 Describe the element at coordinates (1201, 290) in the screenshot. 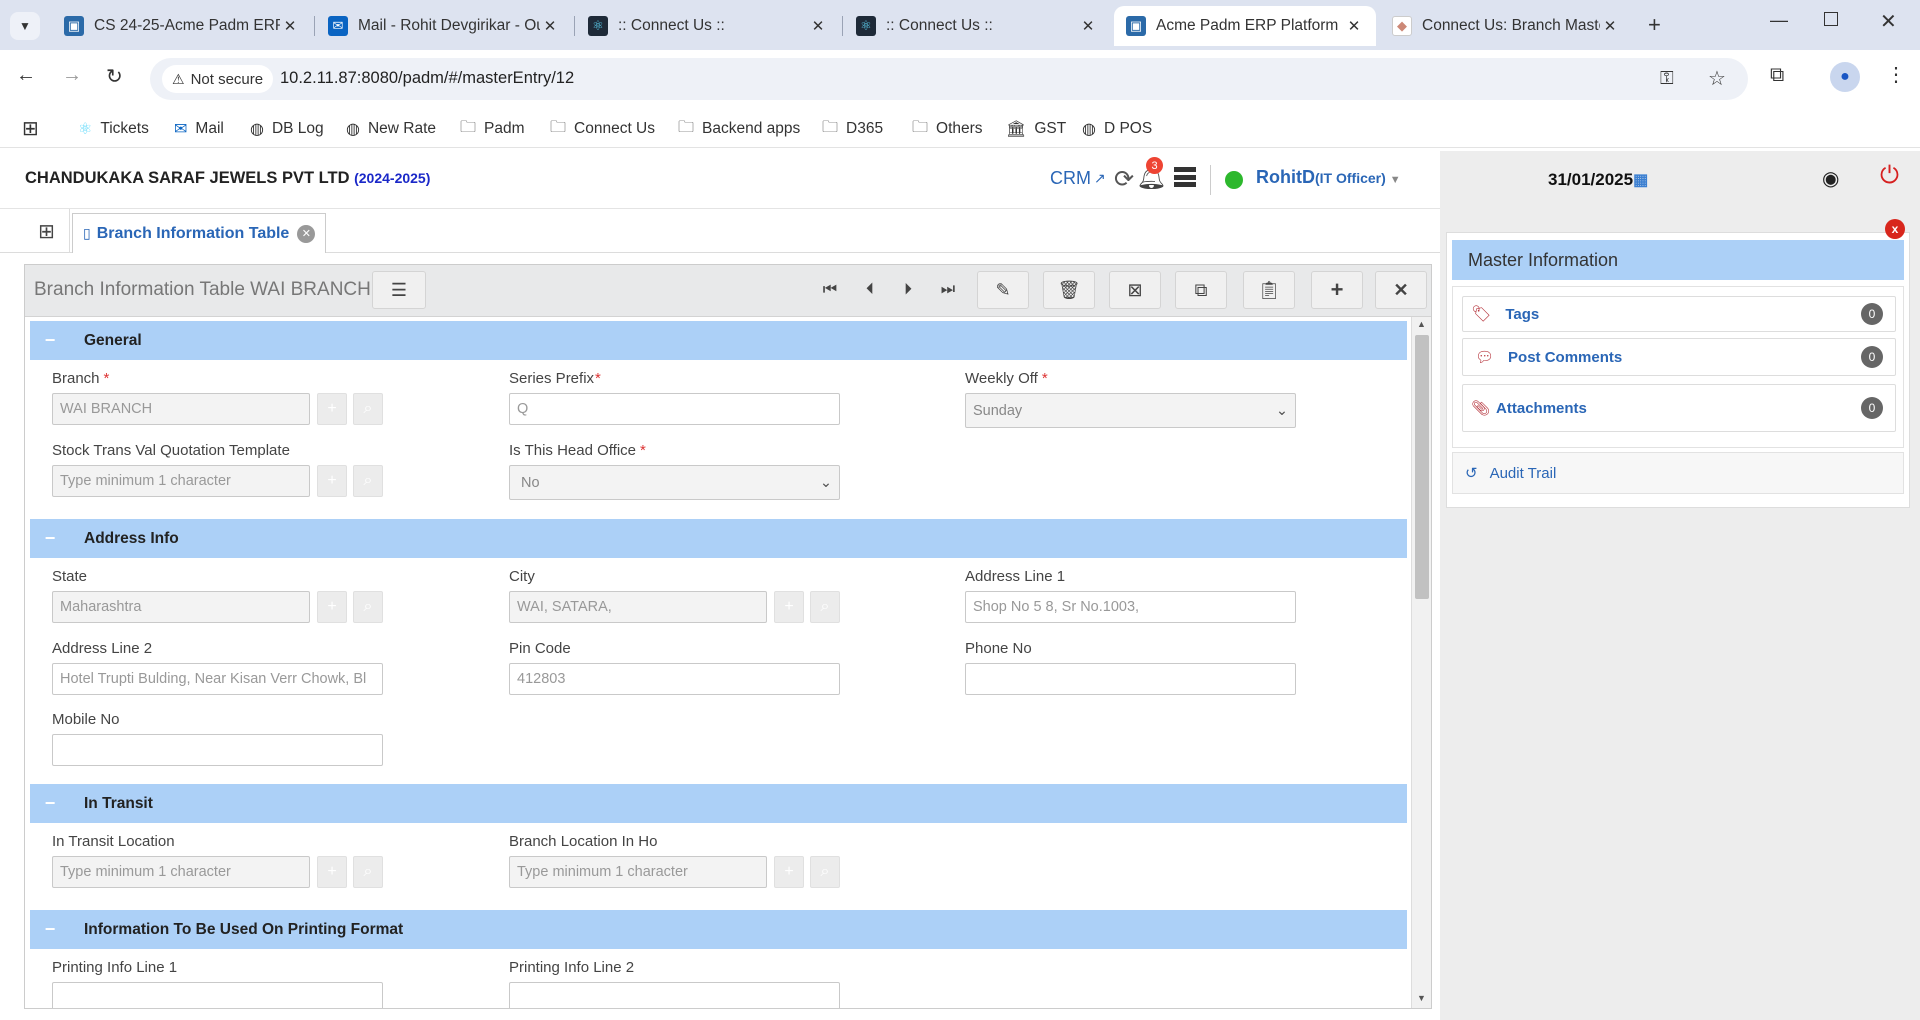

I see `copy-button: ⧉` at that location.